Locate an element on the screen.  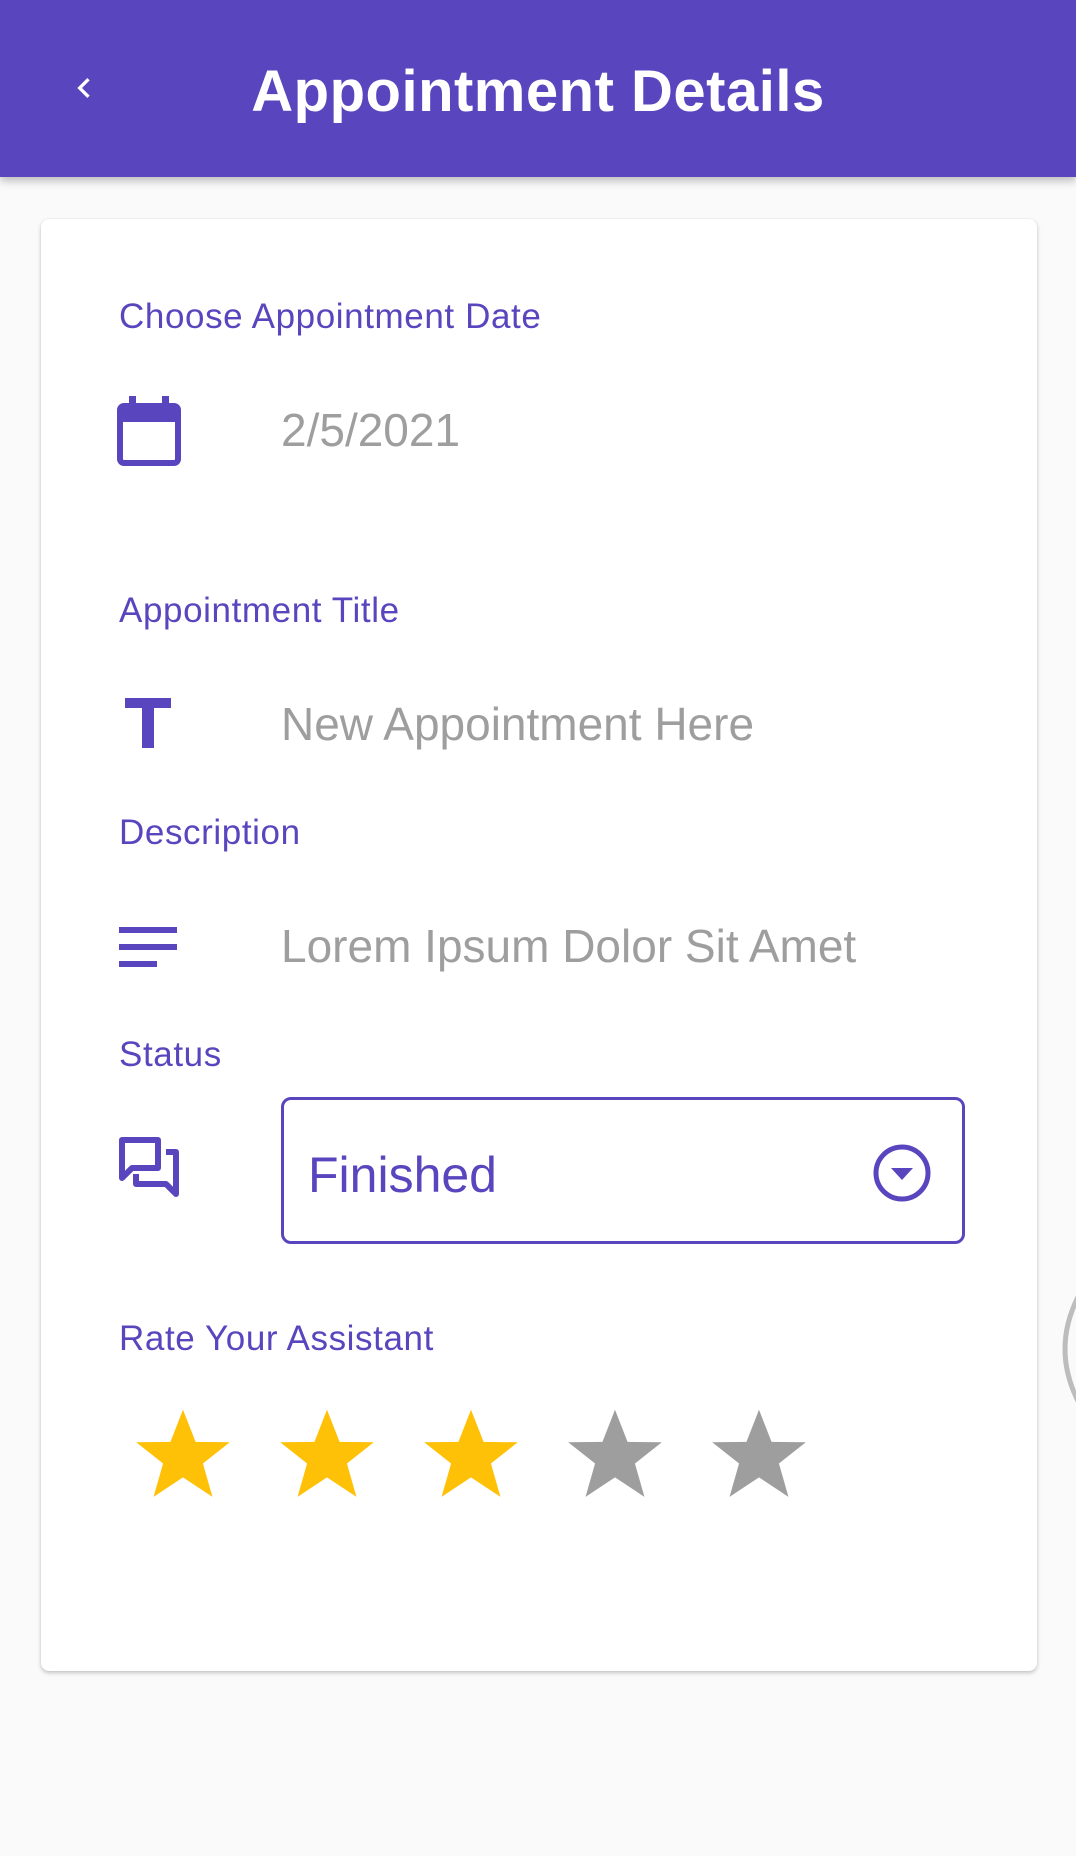
status-label: Status is located at coordinates (170, 1054).